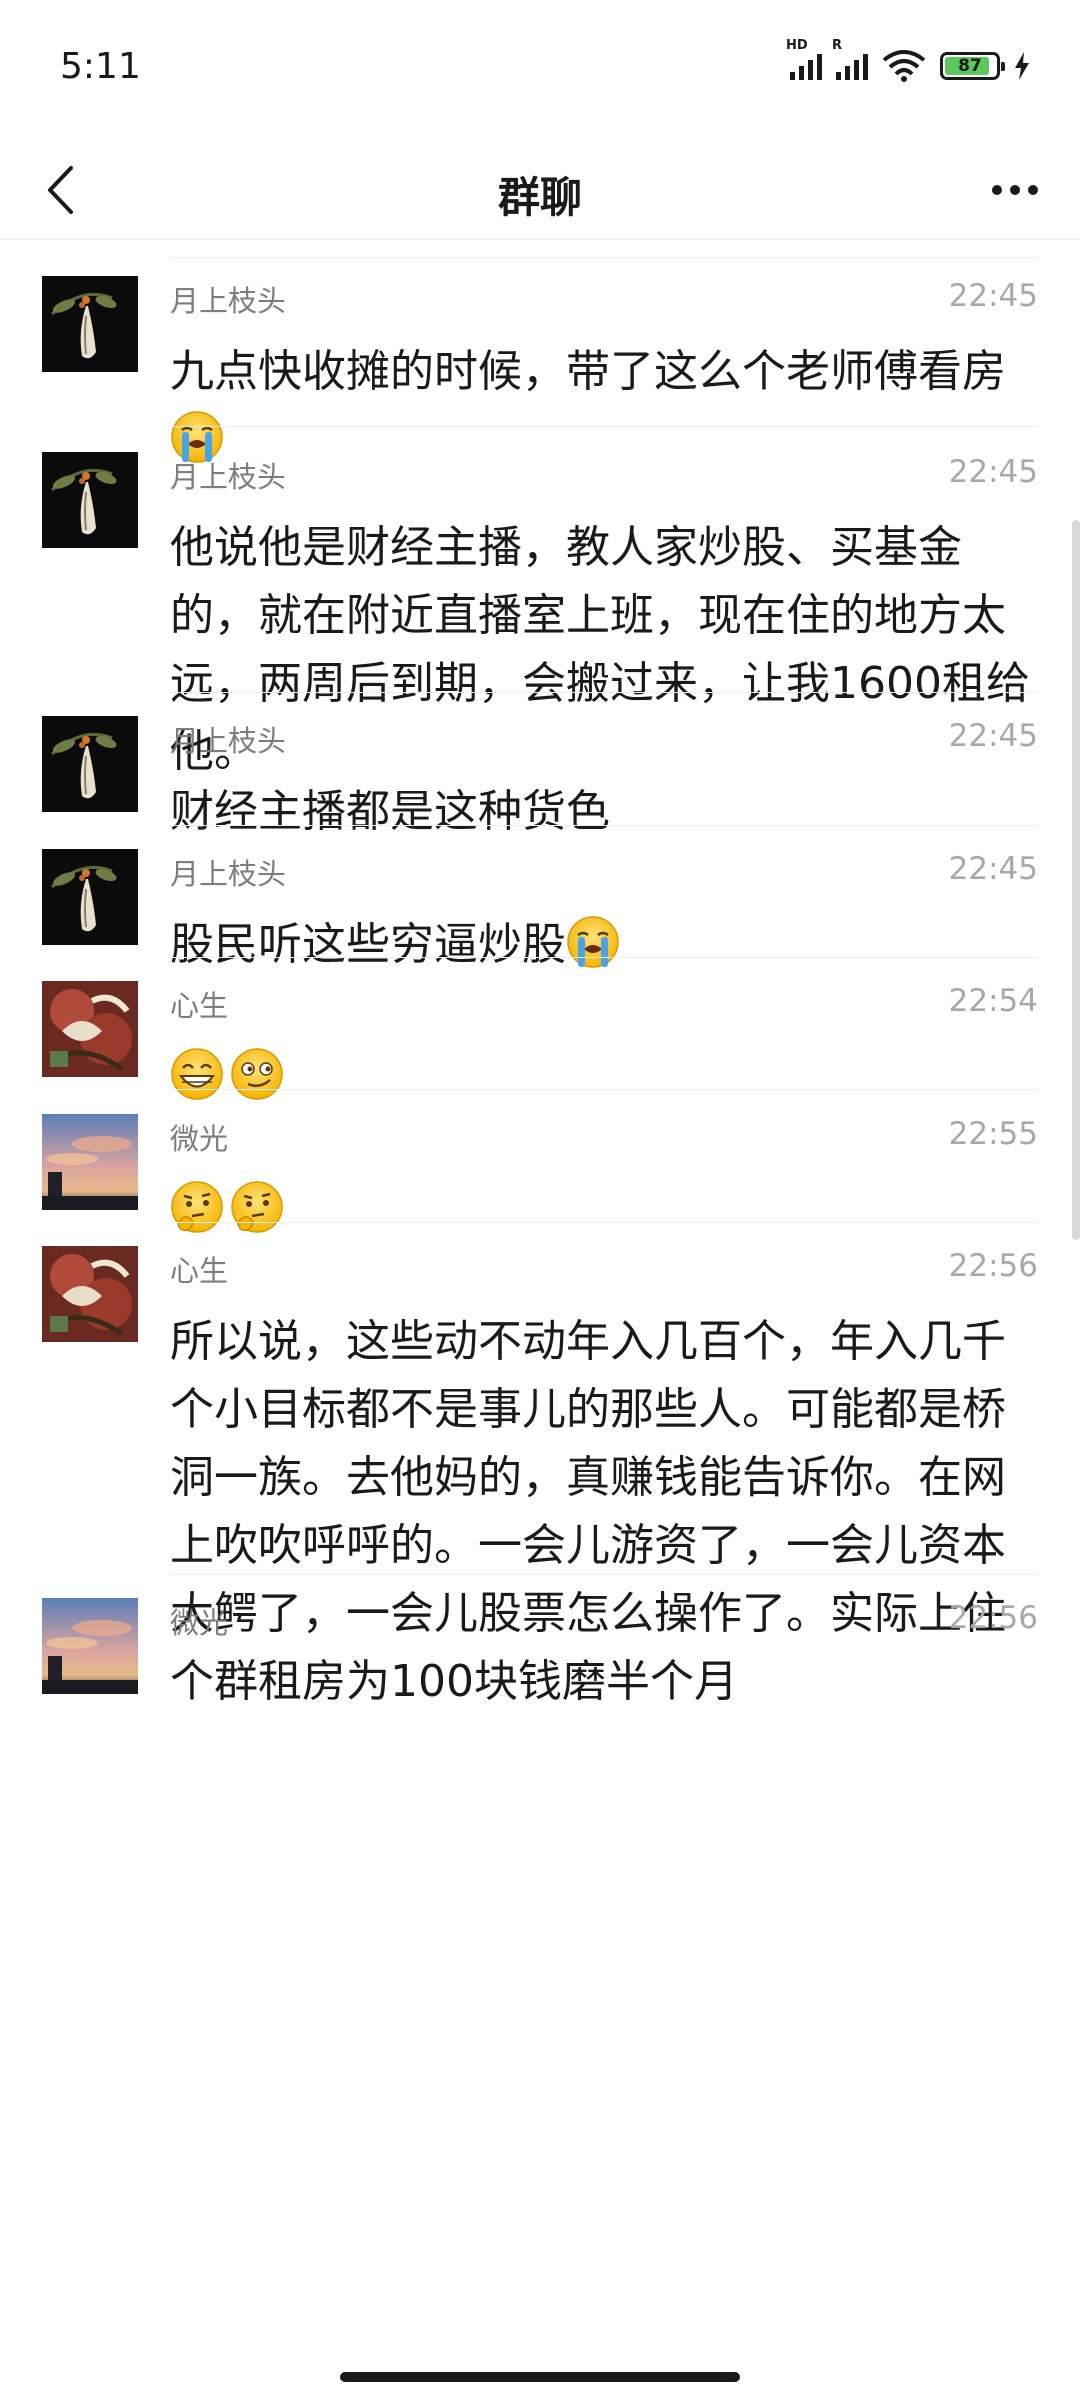 The height and width of the screenshot is (2400, 1080). I want to click on smirk-emoji-icon, so click(257, 1074).